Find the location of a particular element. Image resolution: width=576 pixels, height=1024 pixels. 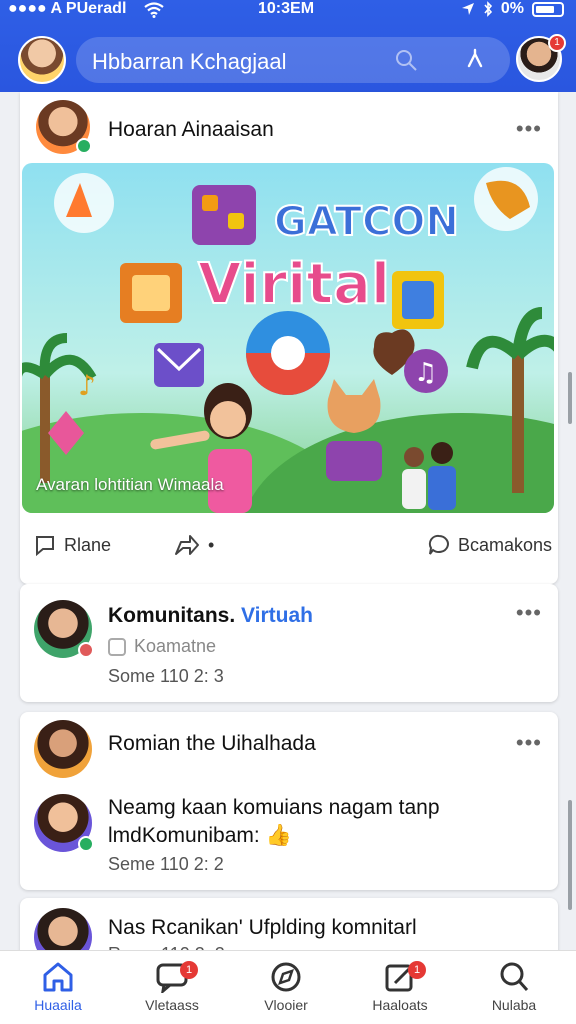

nav-create: 1 Haaloats is located at coordinates (400, 987).